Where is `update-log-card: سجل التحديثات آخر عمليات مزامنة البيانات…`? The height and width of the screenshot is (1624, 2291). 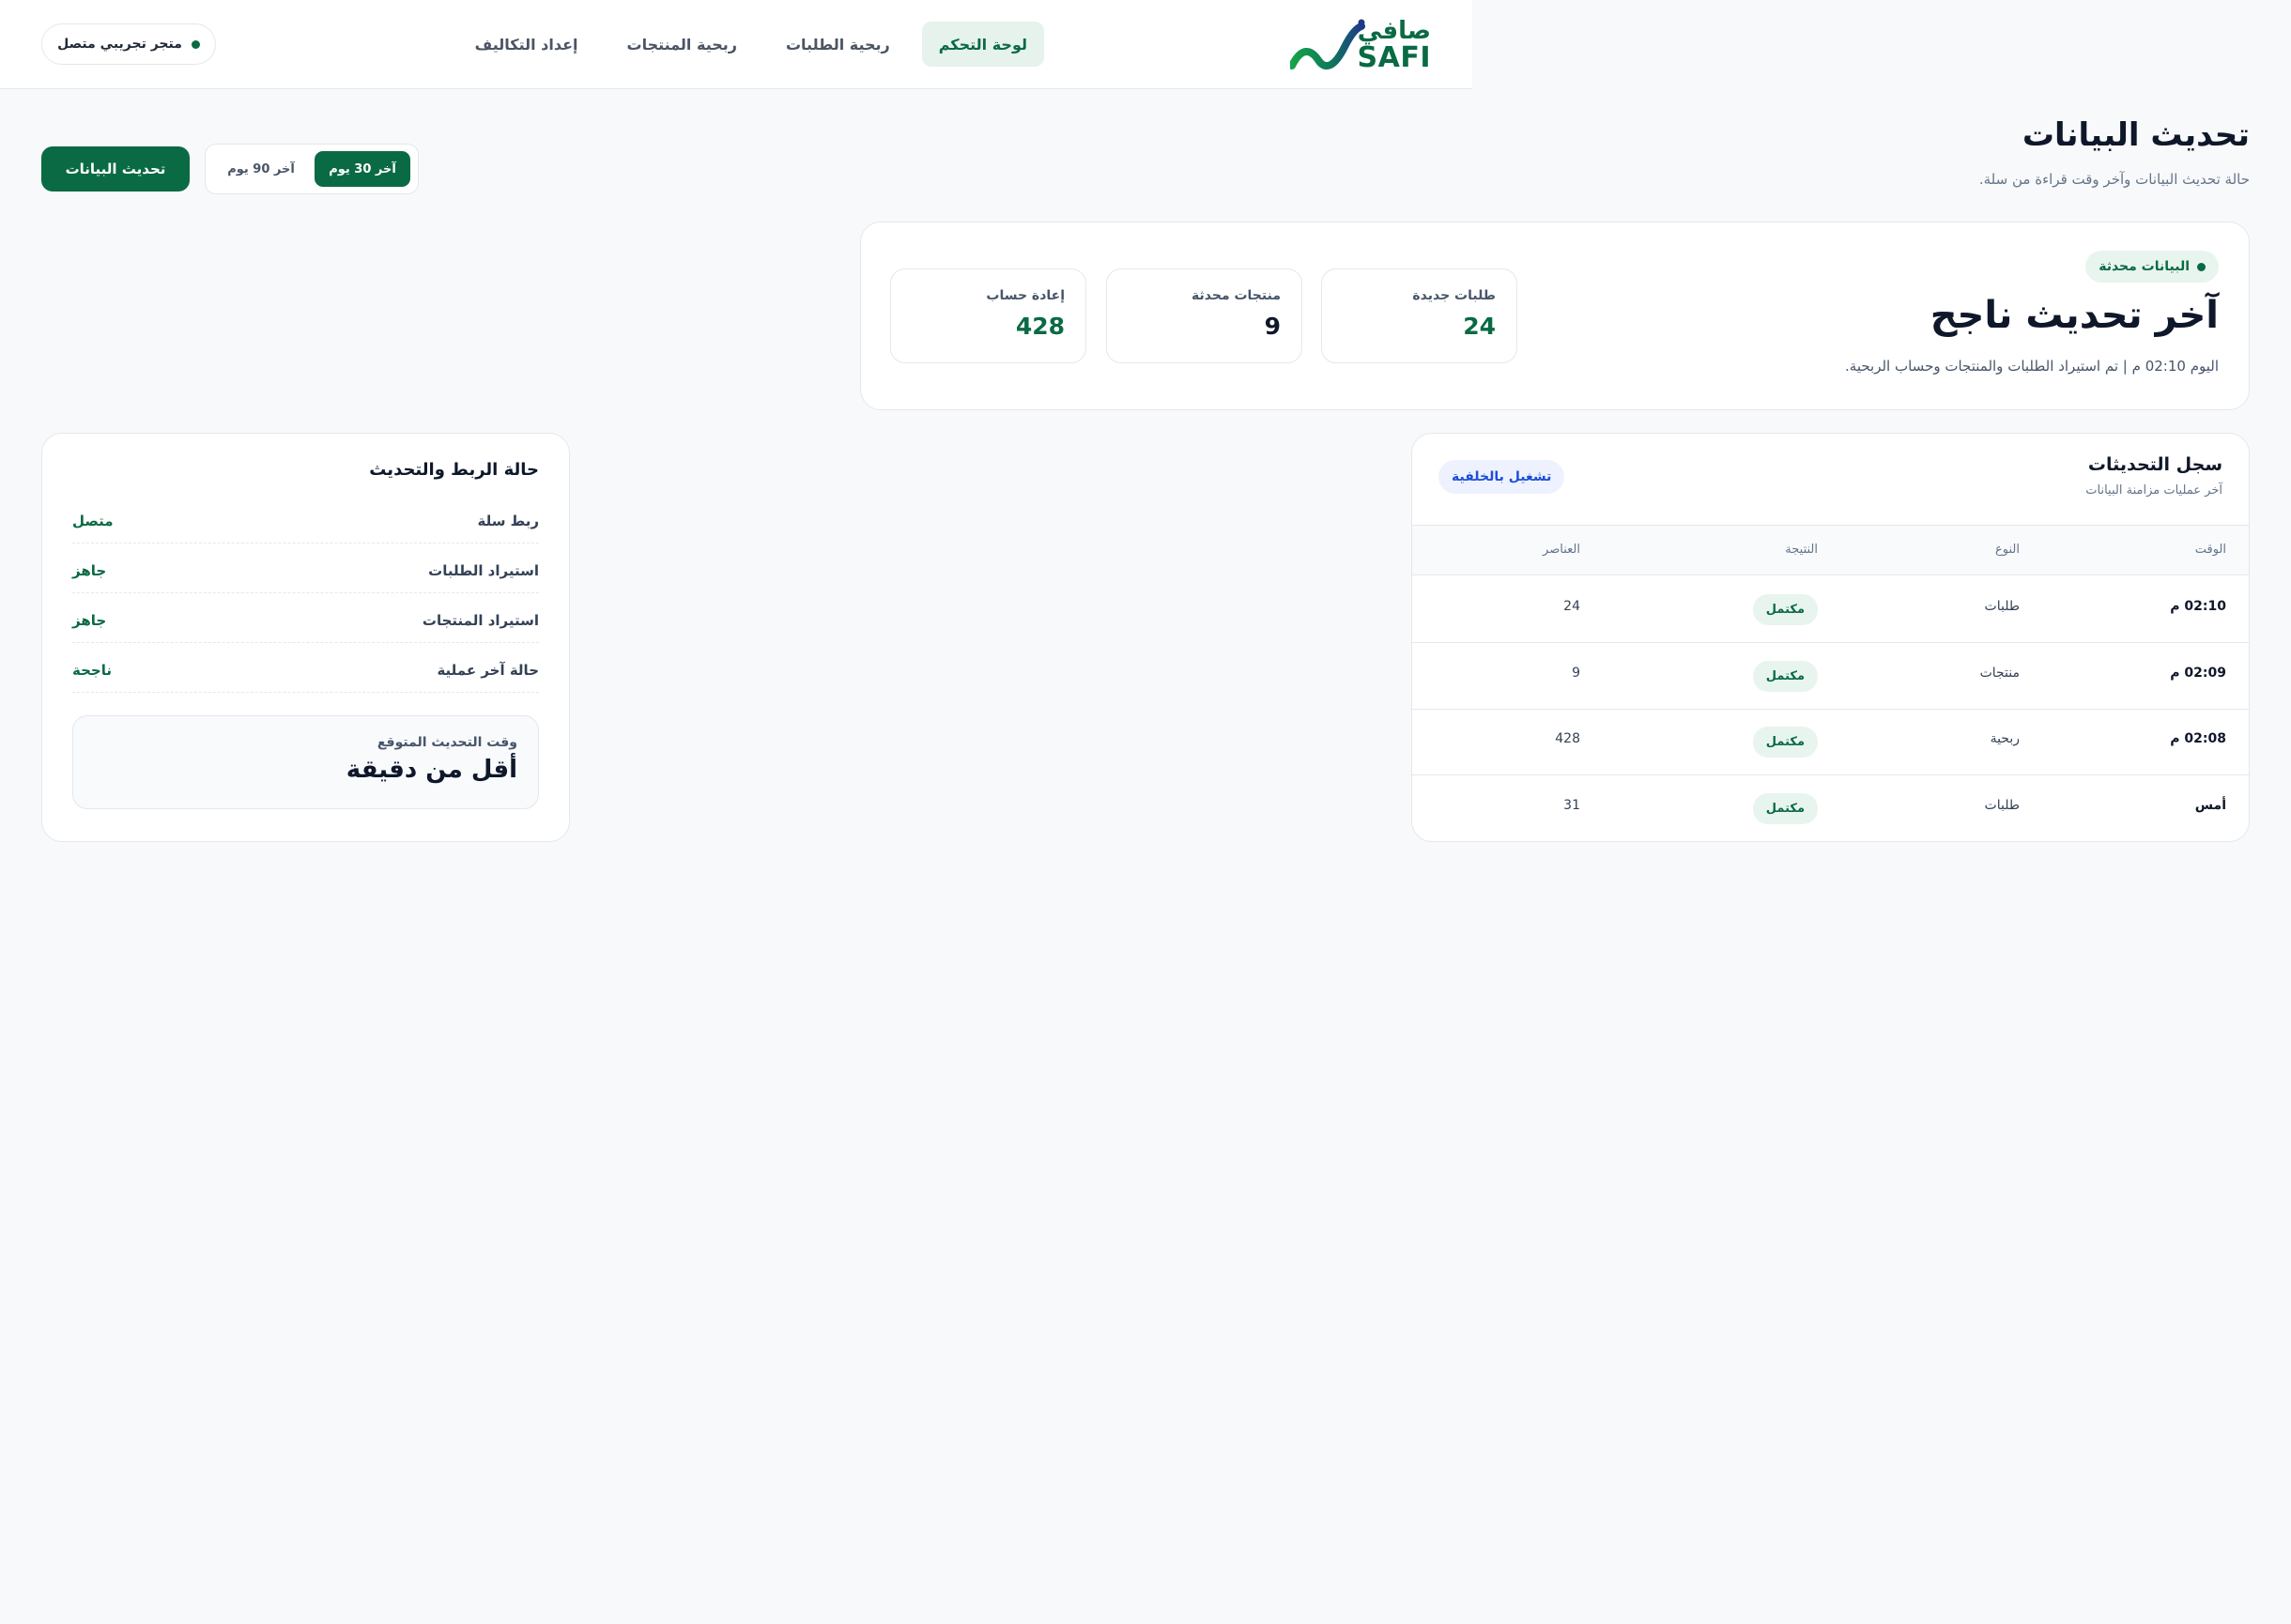 update-log-card: سجل التحديثات آخر عمليات مزامنة البيانات… is located at coordinates (1831, 637).